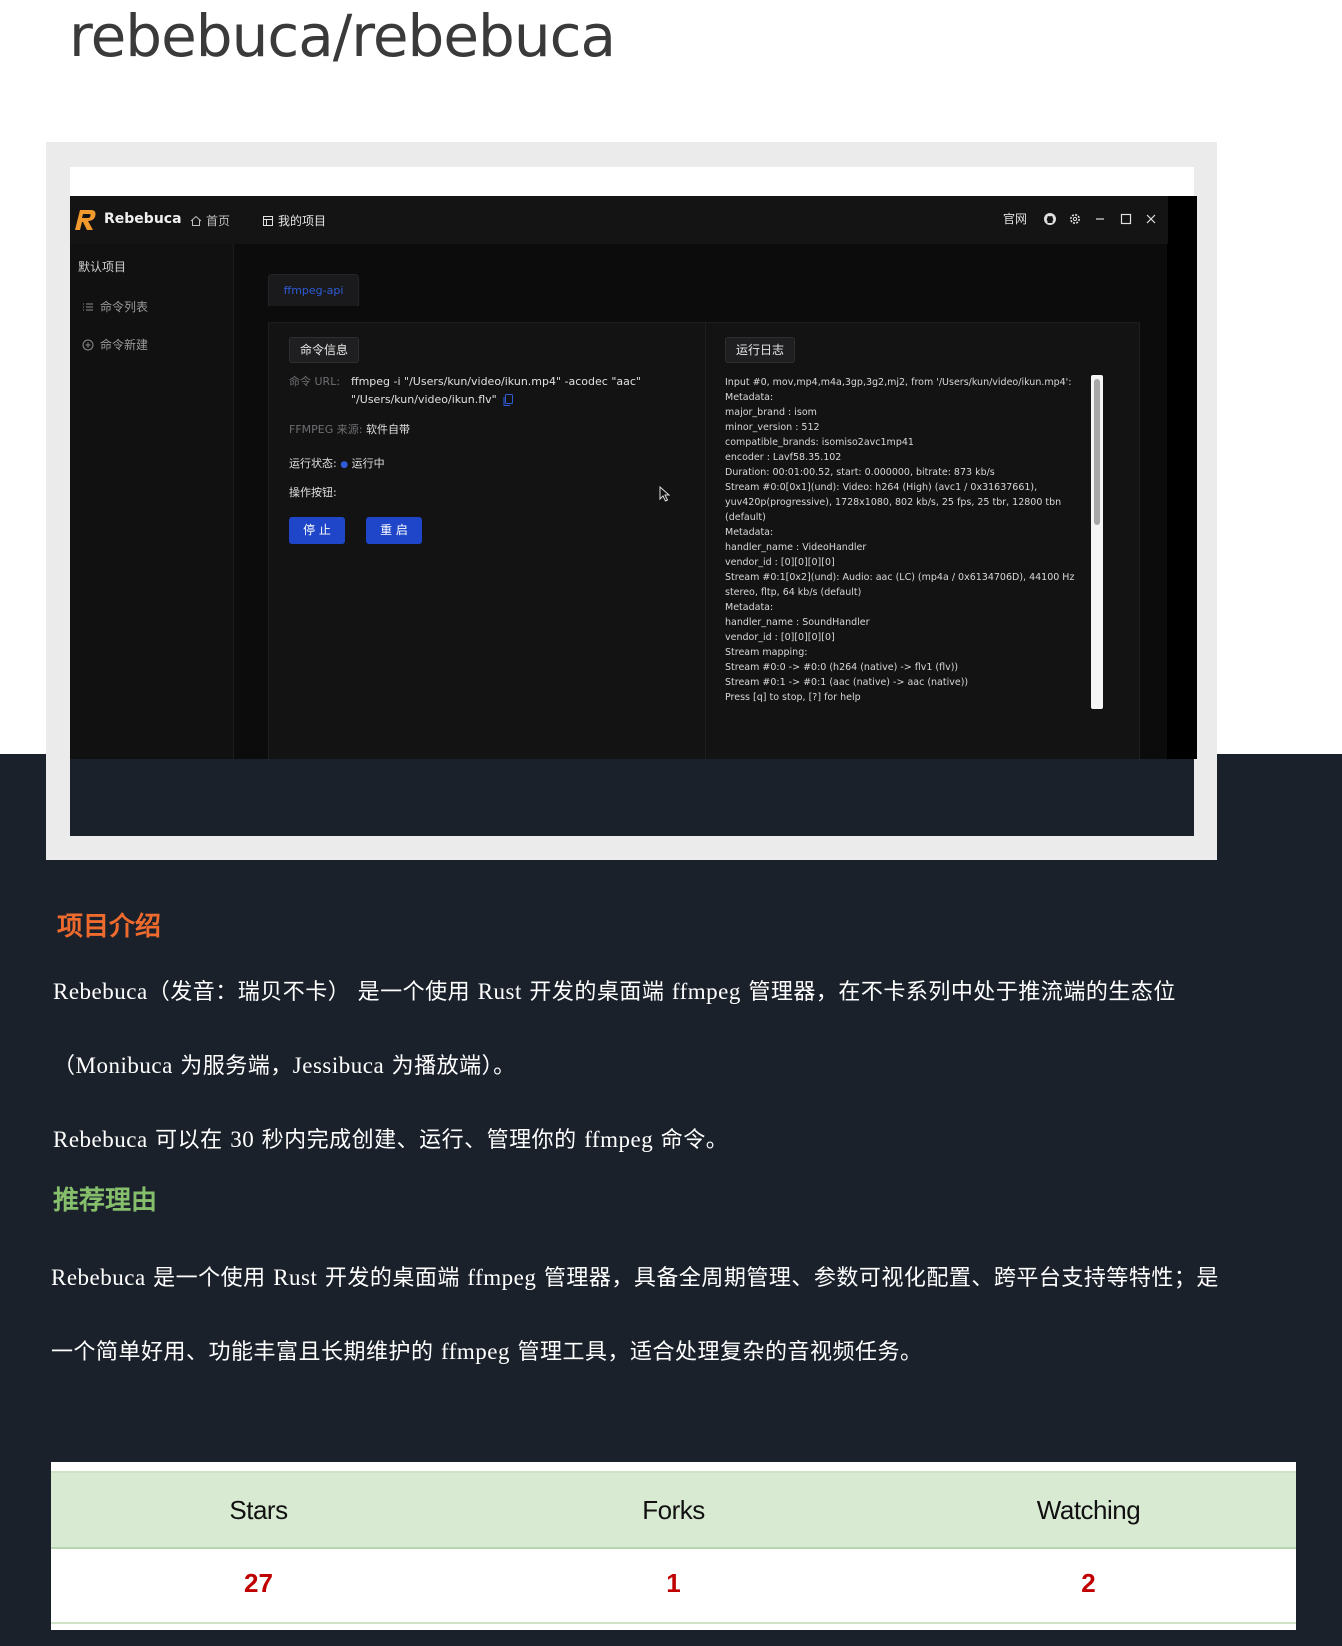 The height and width of the screenshot is (1646, 1342). What do you see at coordinates (450, 1066) in the screenshot?
I see `text-segment: 为播放端）。` at bounding box center [450, 1066].